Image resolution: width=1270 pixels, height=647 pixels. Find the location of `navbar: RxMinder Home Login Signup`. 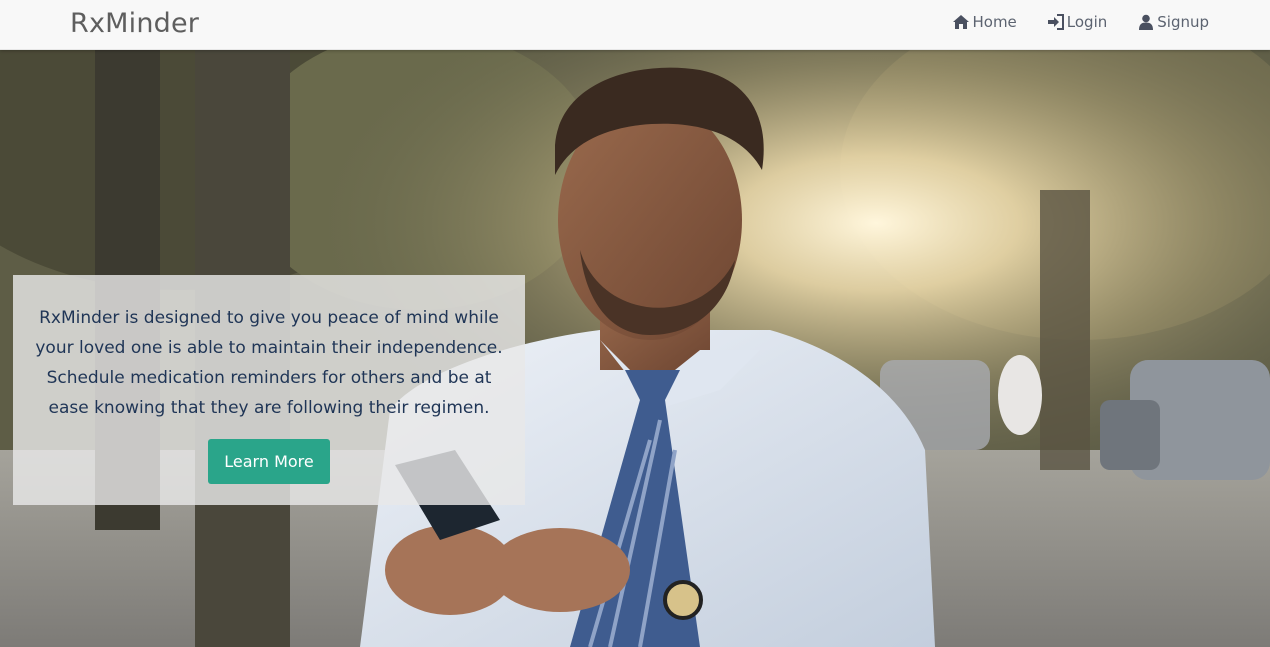

navbar: RxMinder Home Login Signup is located at coordinates (635, 25).